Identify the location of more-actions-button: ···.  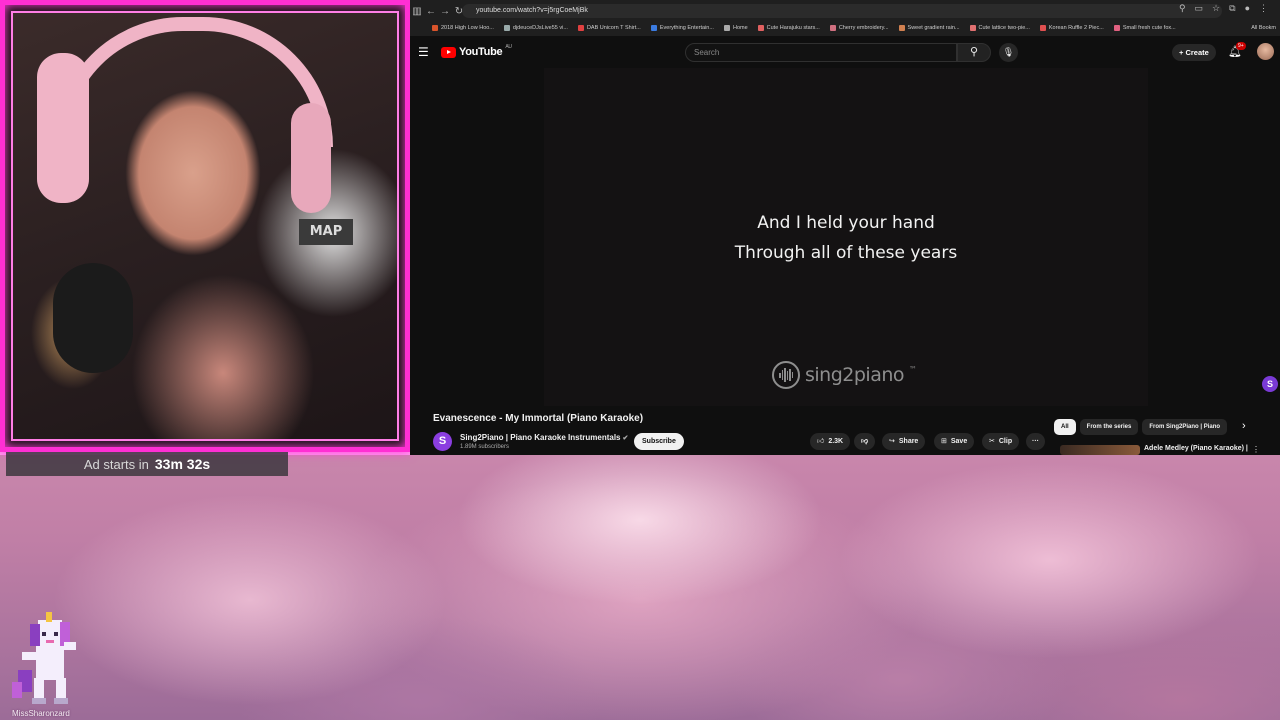
(1035, 441).